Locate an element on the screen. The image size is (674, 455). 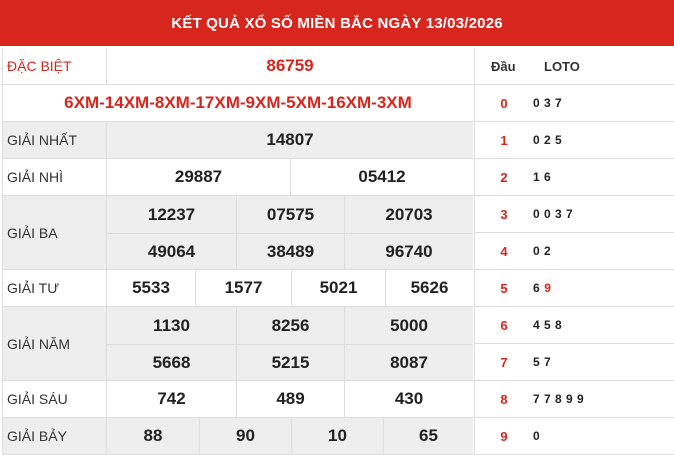
third-value: 38489 is located at coordinates (290, 251).